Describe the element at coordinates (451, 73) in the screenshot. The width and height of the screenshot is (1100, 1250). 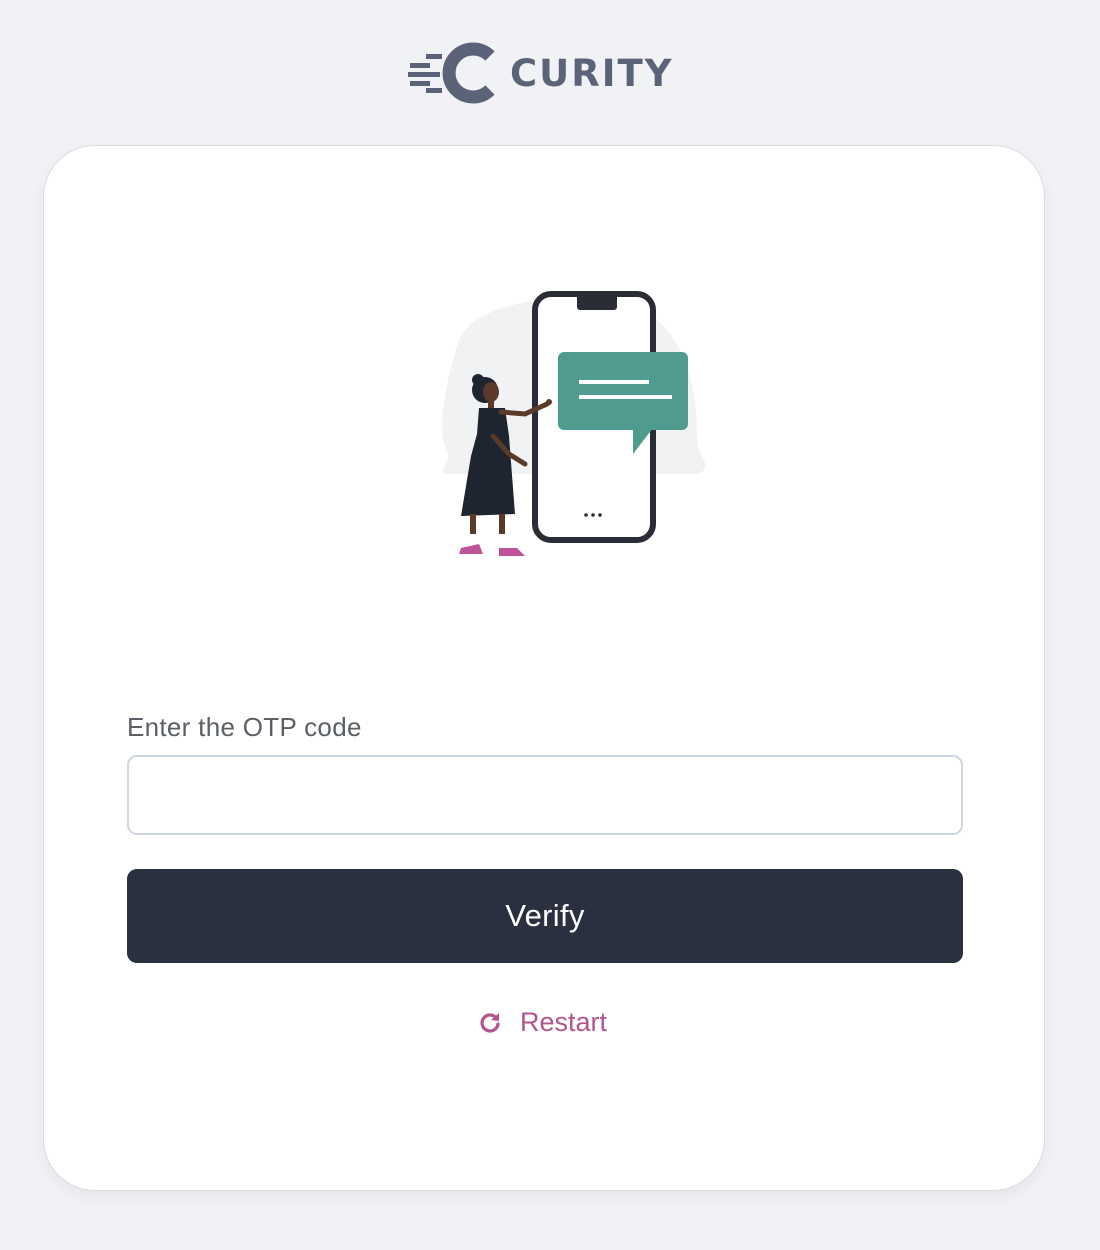
I see `curity-logo-icon` at that location.